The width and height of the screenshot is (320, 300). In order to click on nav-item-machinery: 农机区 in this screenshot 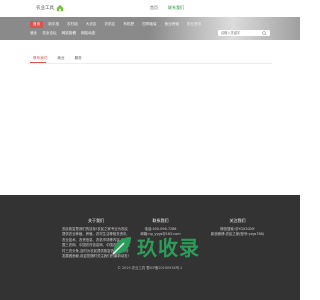, I will do `click(110, 24)`.